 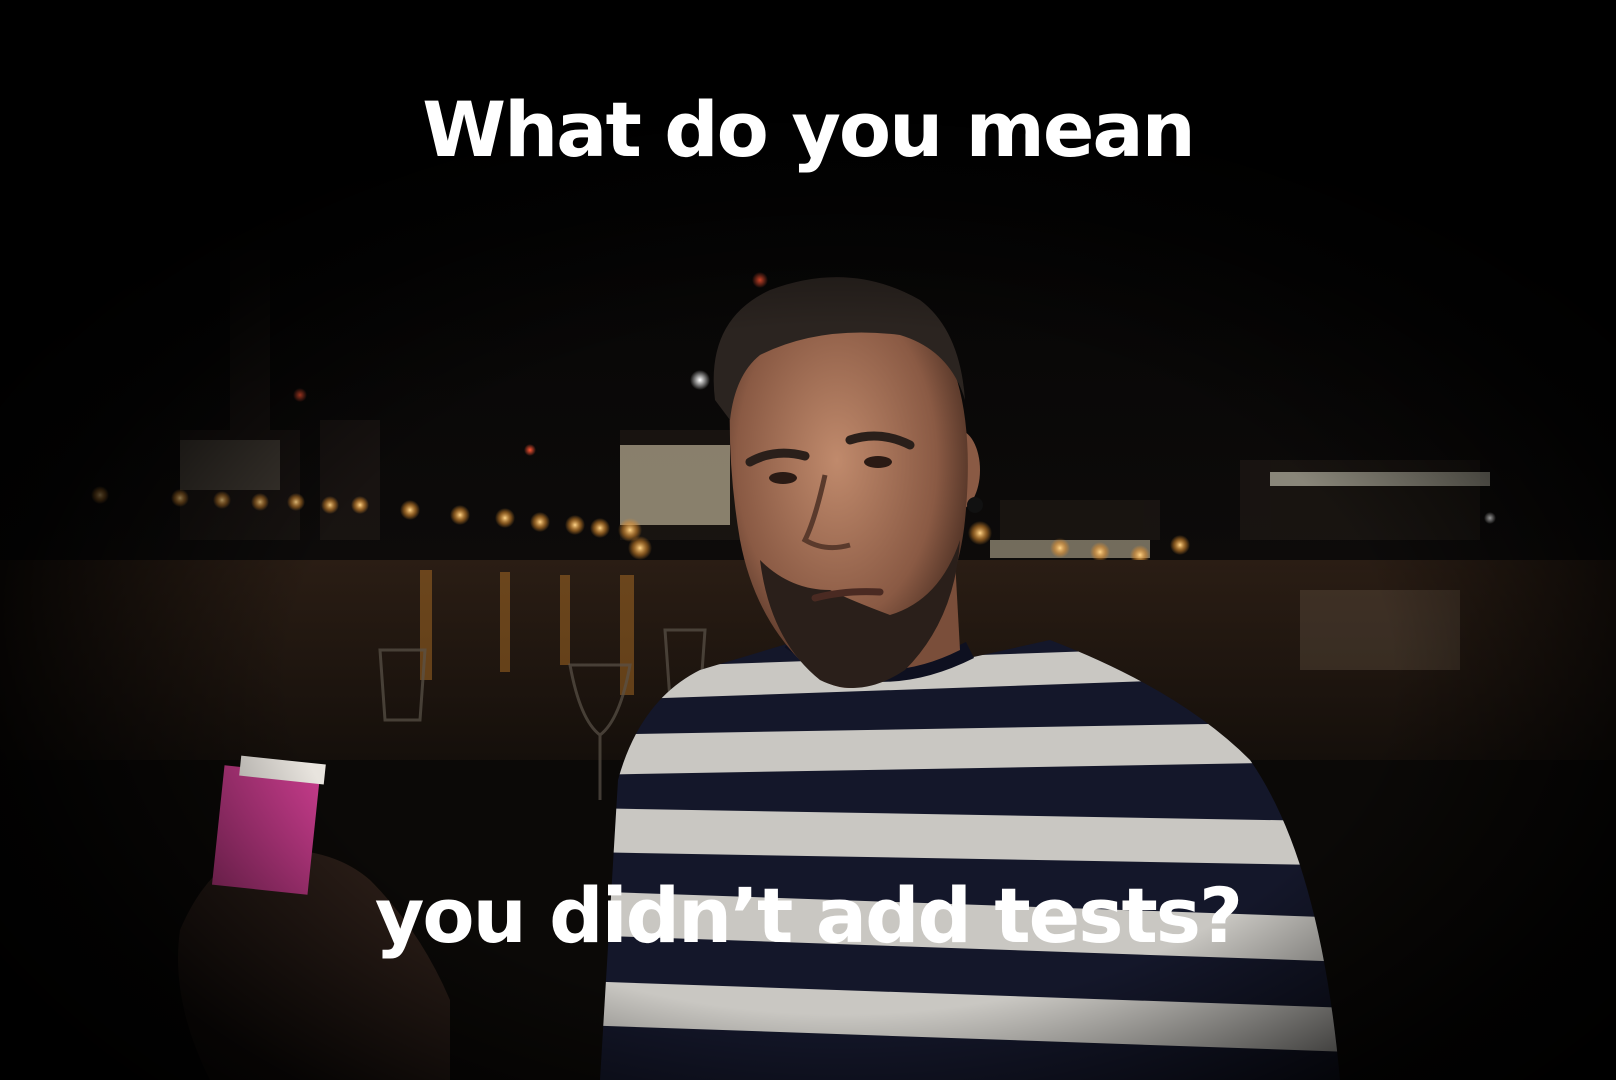 I want to click on caption-top: What do you mean, so click(x=809, y=129).